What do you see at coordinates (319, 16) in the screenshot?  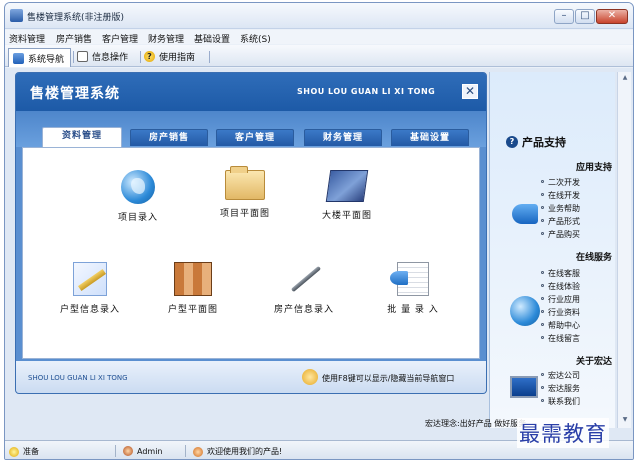 I see `title-bar: 售楼管理系统(非注册版) – □ ✕` at bounding box center [319, 16].